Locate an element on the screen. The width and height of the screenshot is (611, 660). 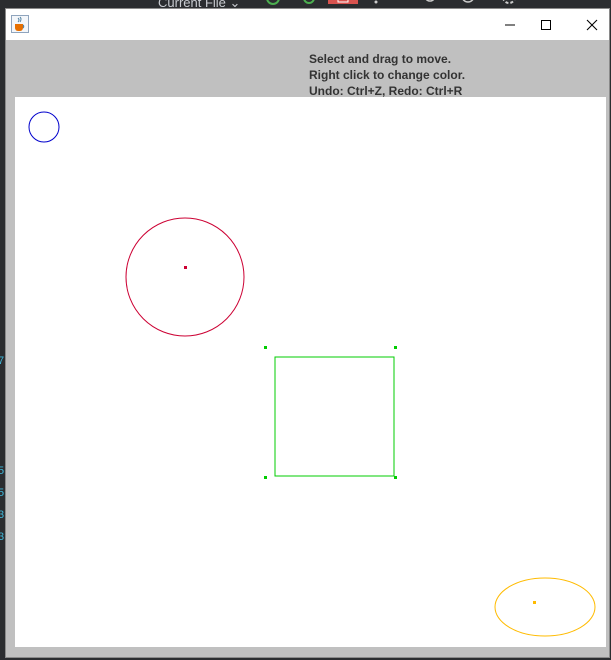
orange-ellipse is located at coordinates (545, 607).